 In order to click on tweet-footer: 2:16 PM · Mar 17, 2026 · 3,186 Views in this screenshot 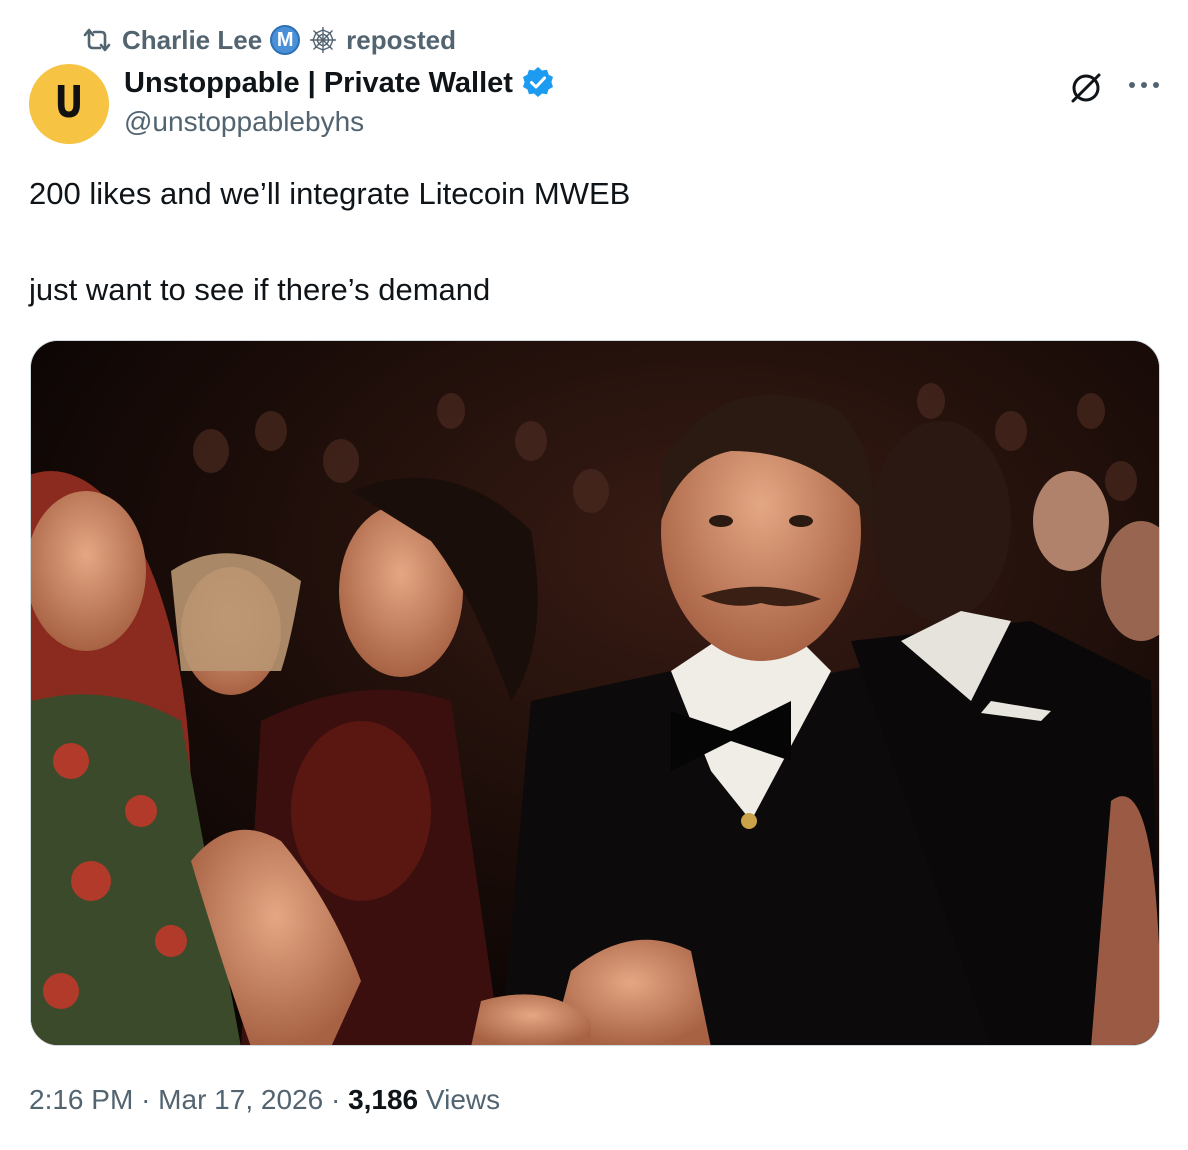, I will do `click(264, 1100)`.